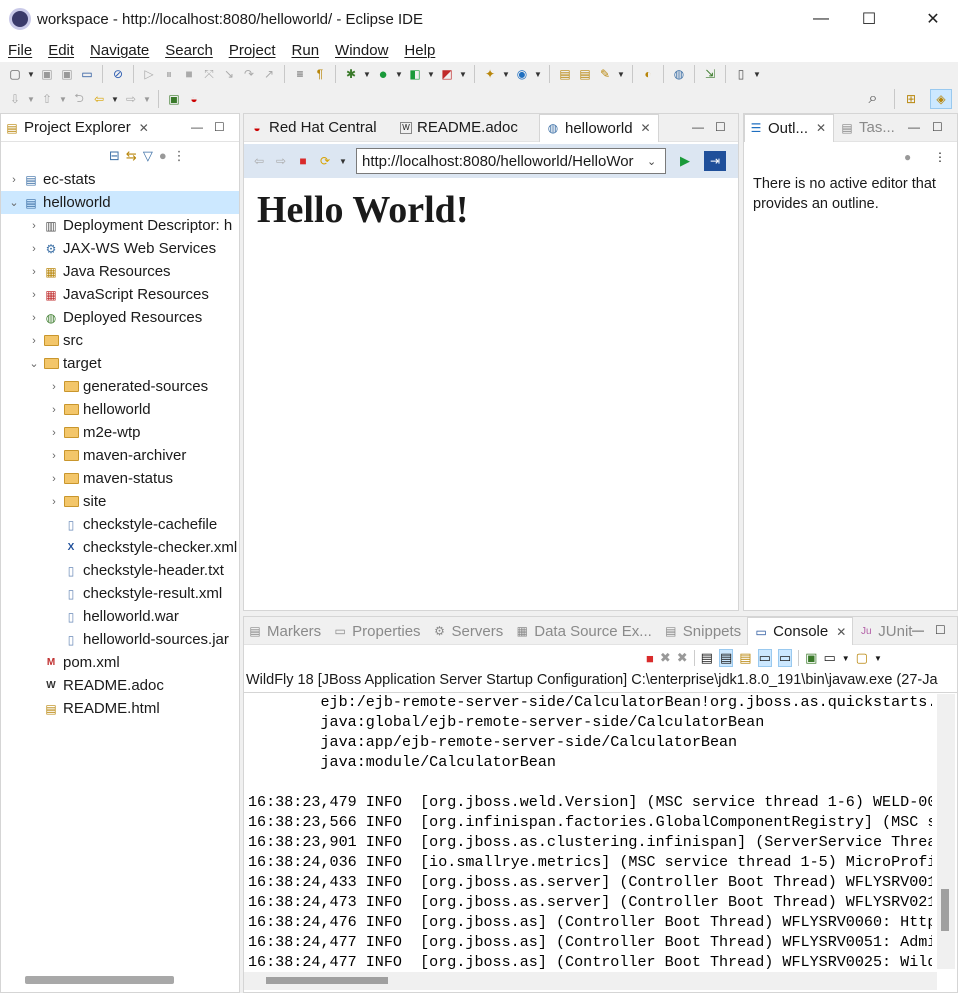  I want to click on new-java-class-icon: ◉, so click(522, 74).